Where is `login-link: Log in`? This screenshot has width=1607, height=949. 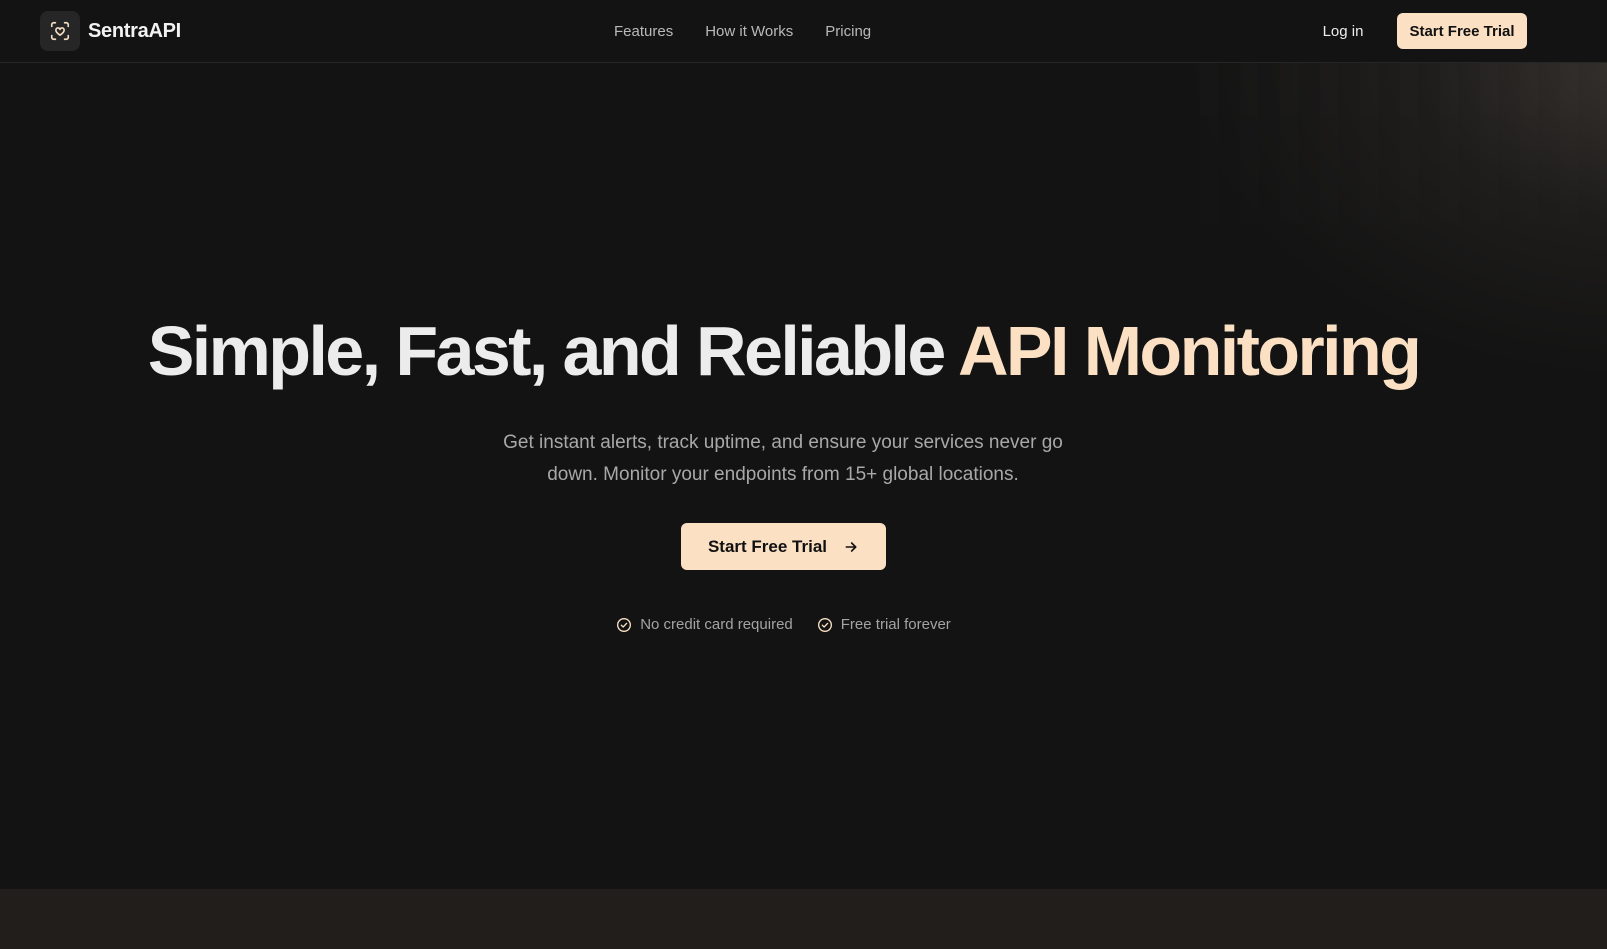
login-link: Log in is located at coordinates (1343, 31).